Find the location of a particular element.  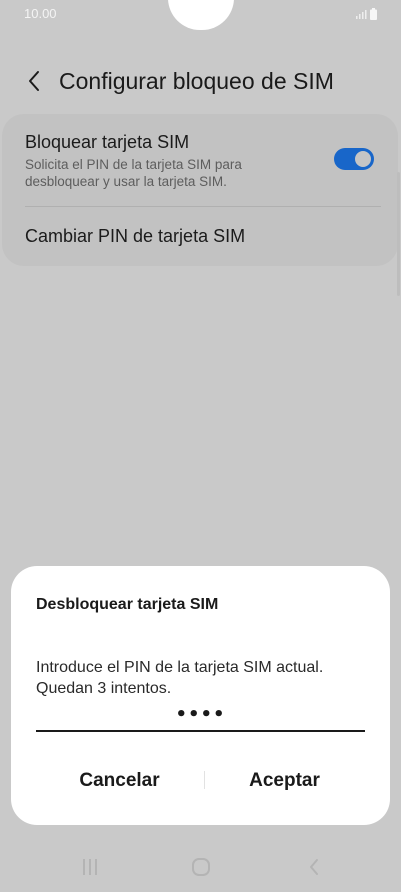

home-icon is located at coordinates (201, 867).